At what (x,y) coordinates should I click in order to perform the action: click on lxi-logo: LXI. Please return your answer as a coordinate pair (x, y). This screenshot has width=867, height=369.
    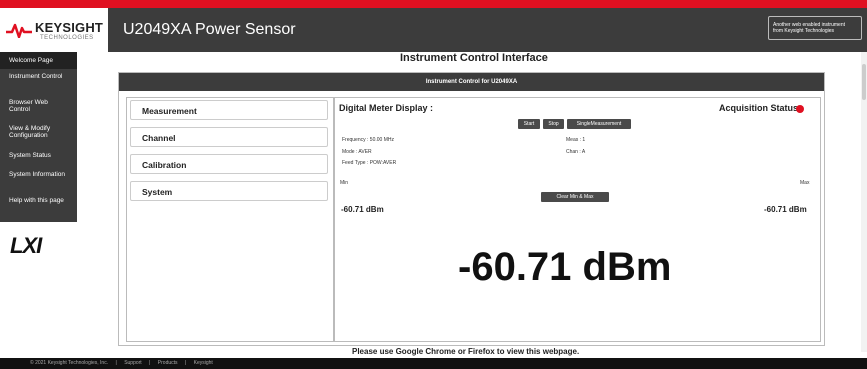
    Looking at the image, I should click on (26, 245).